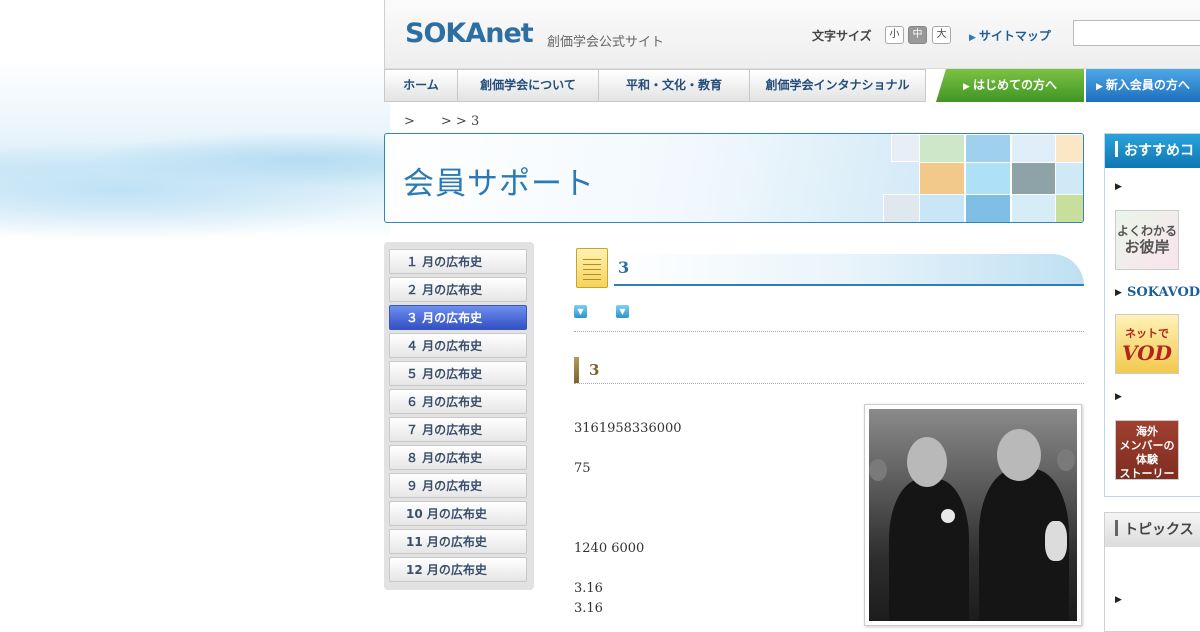 The image size is (1200, 632). Describe the element at coordinates (983, 178) in the screenshot. I see `photo-mosaic` at that location.